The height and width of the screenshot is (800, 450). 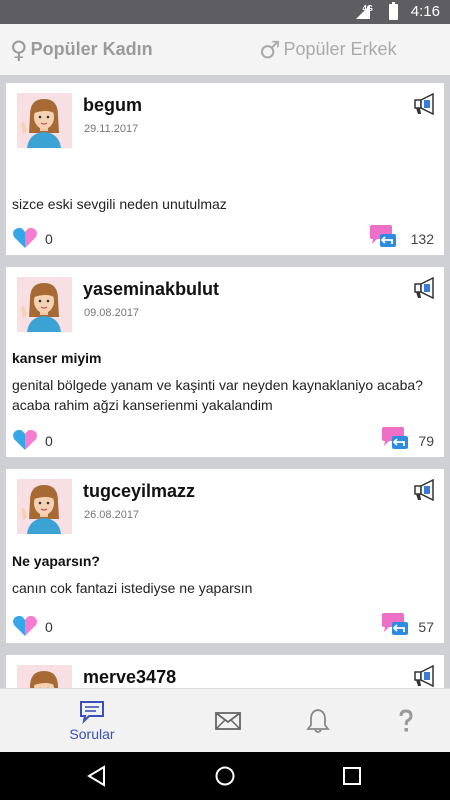 I want to click on comment-count: 79, so click(x=426, y=441).